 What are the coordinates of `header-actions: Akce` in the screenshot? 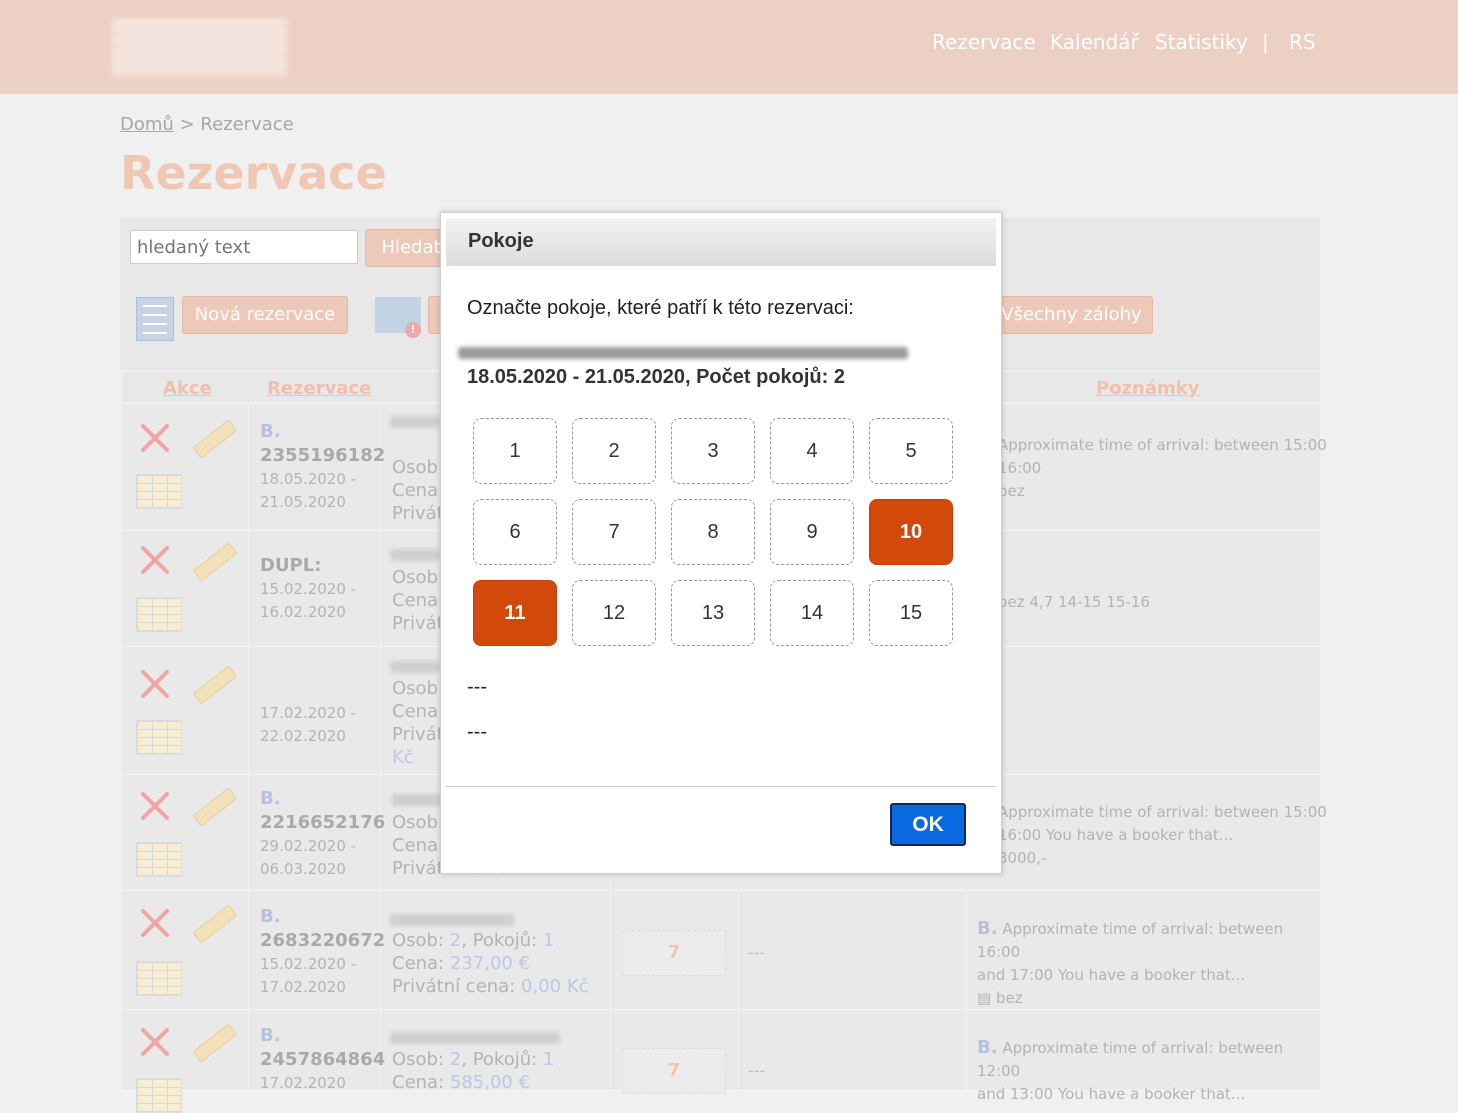 It's located at (187, 388).